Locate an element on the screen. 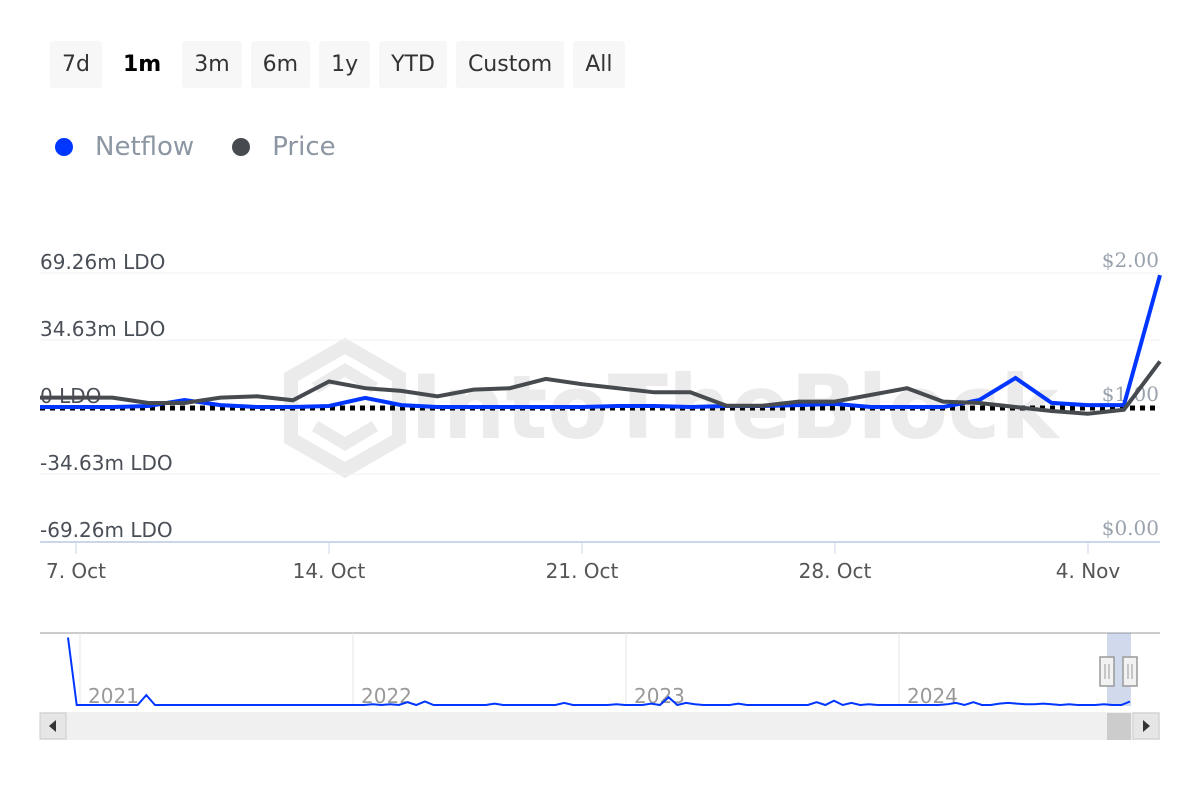 Image resolution: width=1200 pixels, height=800 pixels. scrollbar is located at coordinates (599, 726).